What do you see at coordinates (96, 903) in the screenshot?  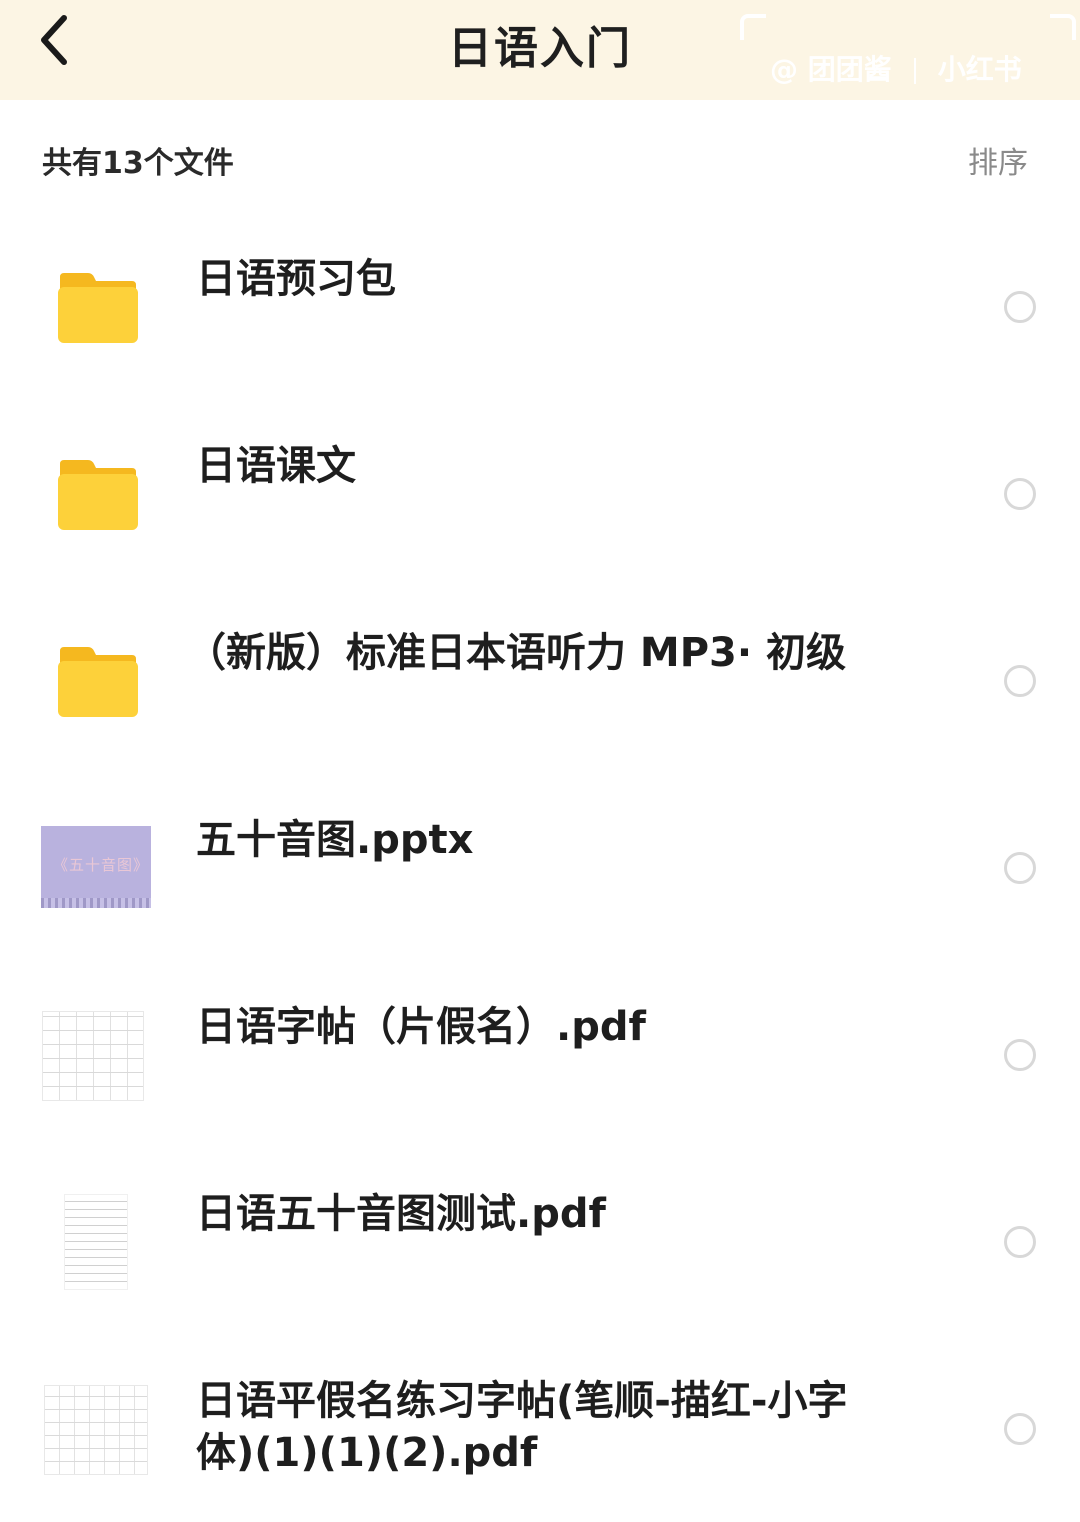 I see `thumbnail-footer` at bounding box center [96, 903].